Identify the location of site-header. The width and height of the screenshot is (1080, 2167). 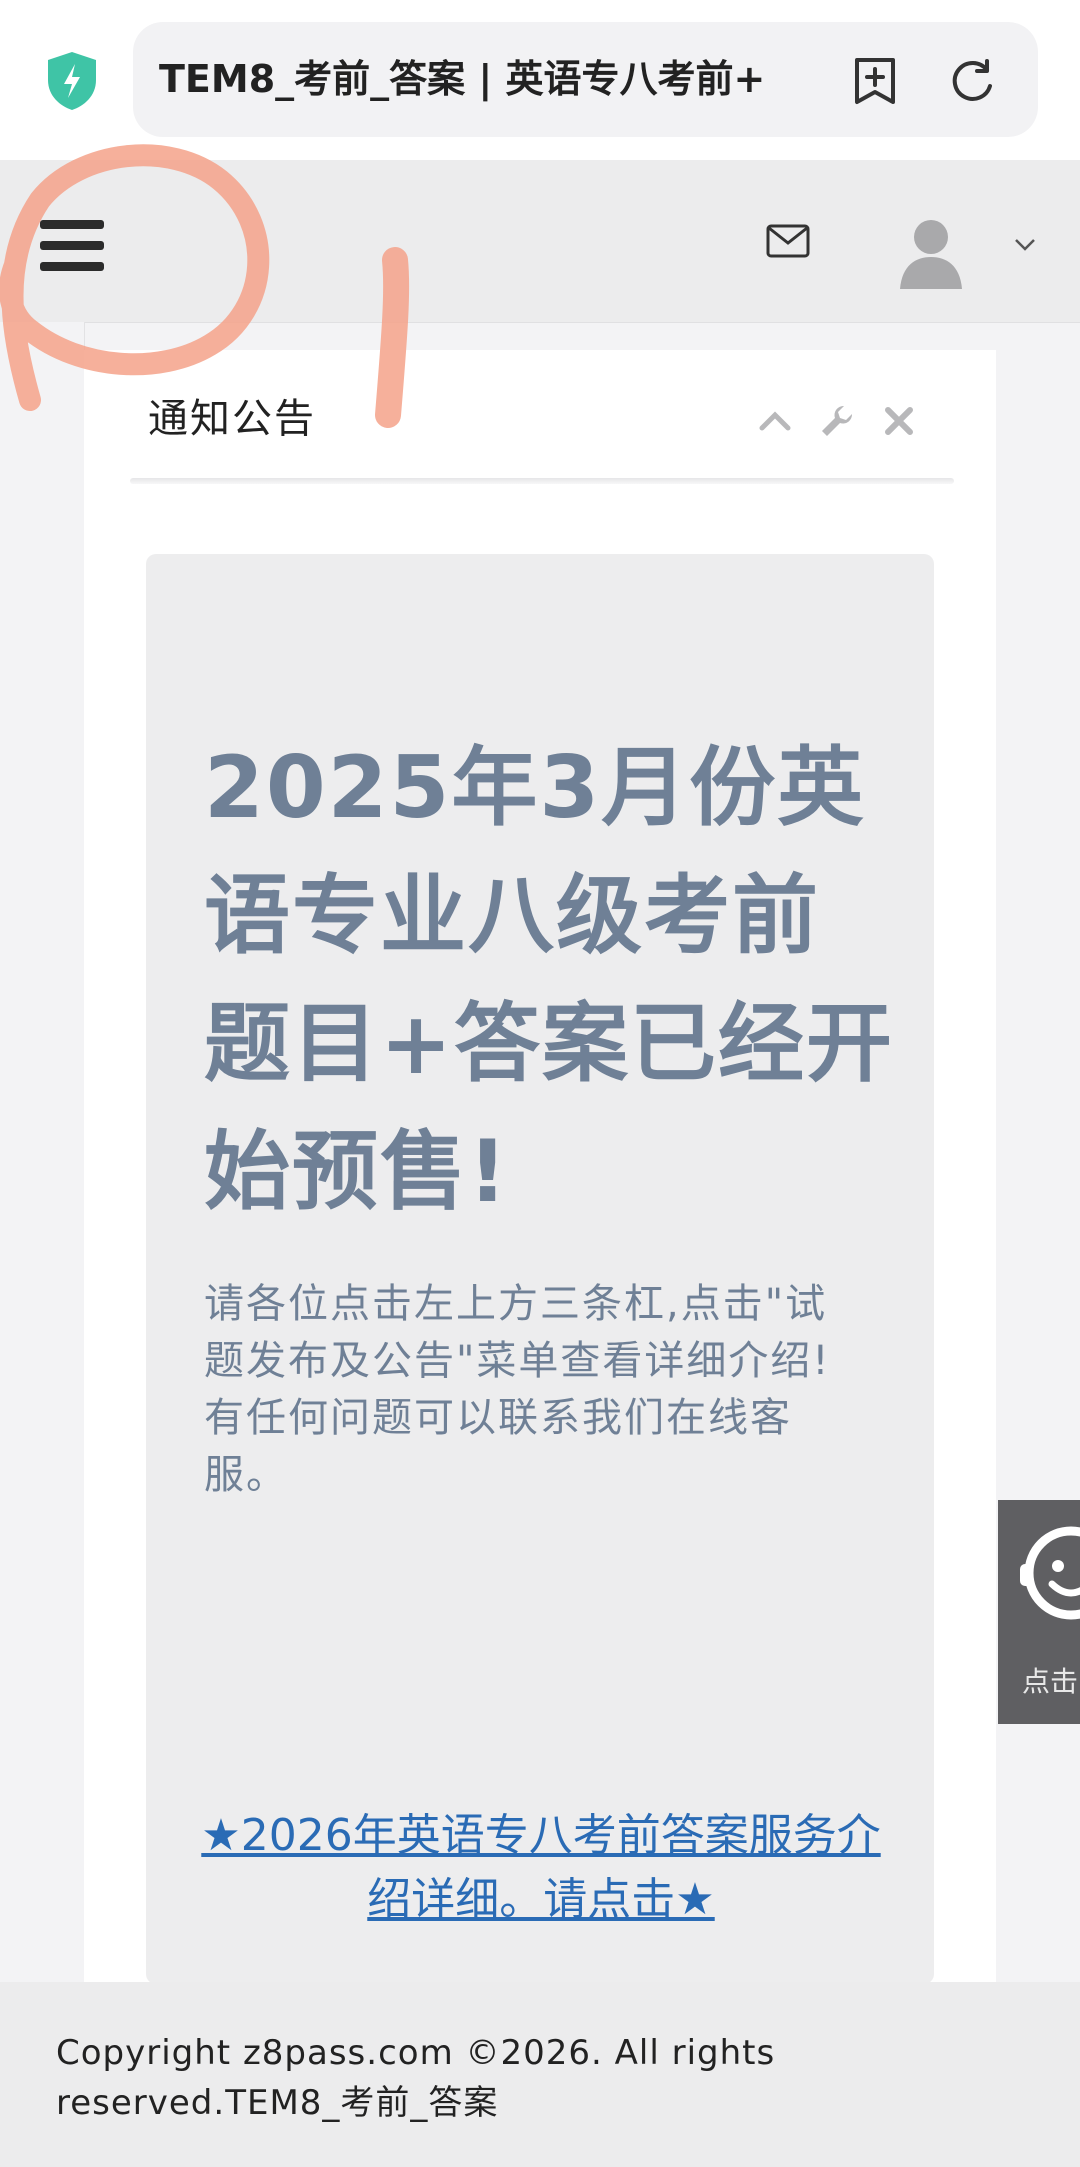
(540, 241).